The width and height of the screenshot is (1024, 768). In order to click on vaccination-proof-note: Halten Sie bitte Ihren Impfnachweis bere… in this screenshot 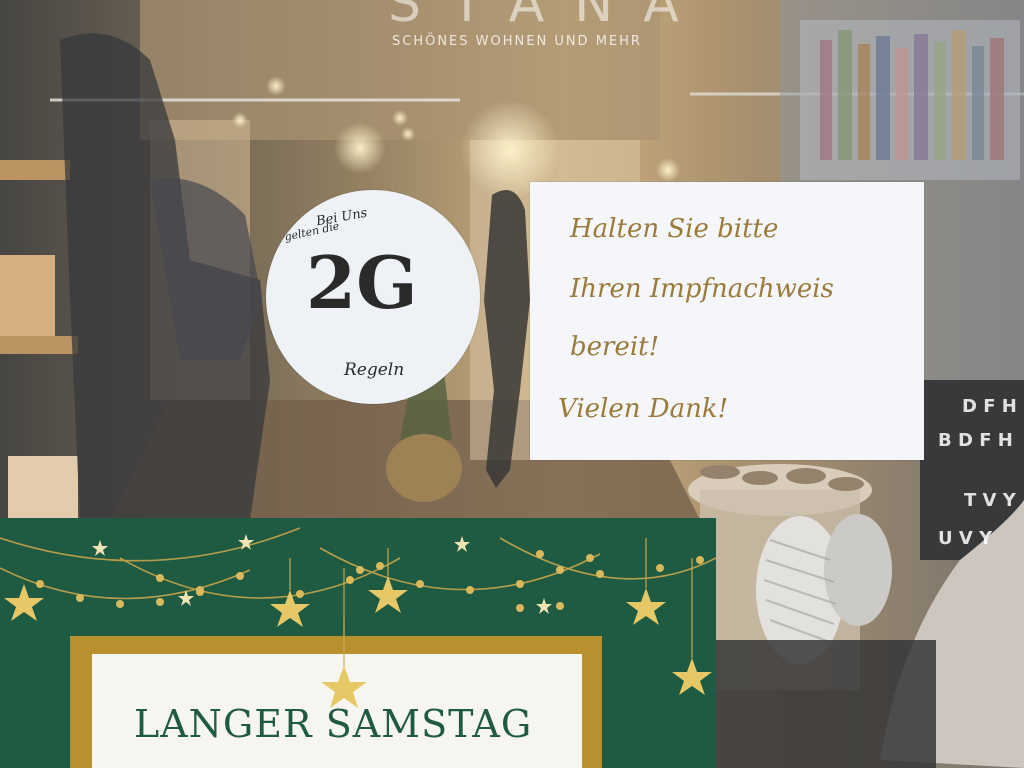, I will do `click(727, 321)`.